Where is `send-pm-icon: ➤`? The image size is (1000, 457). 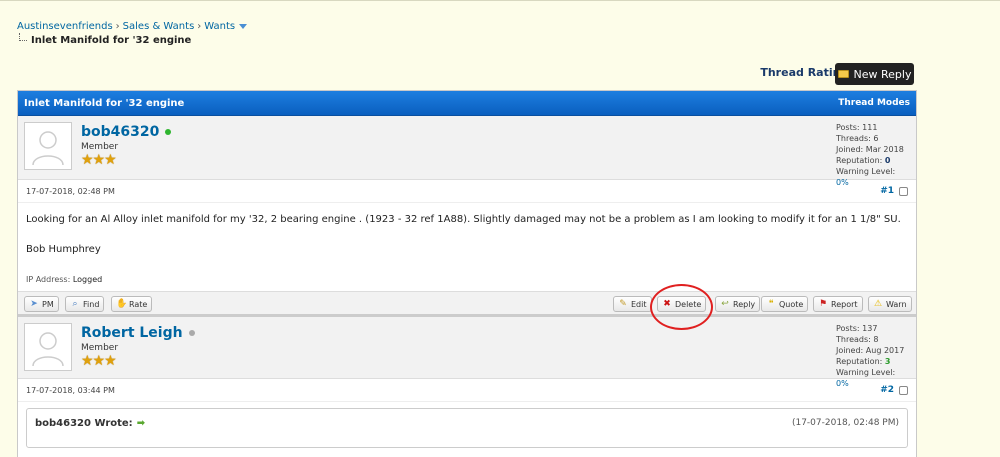
send-pm-icon: ➤ is located at coordinates (34, 304).